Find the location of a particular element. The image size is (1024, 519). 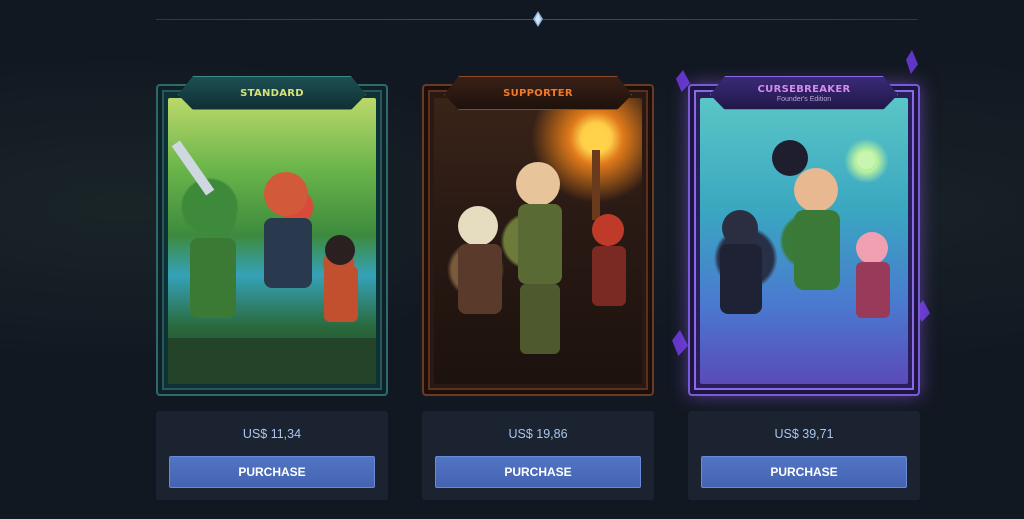

edition-card-supporter: SUPPORTER is located at coordinates (538, 237).